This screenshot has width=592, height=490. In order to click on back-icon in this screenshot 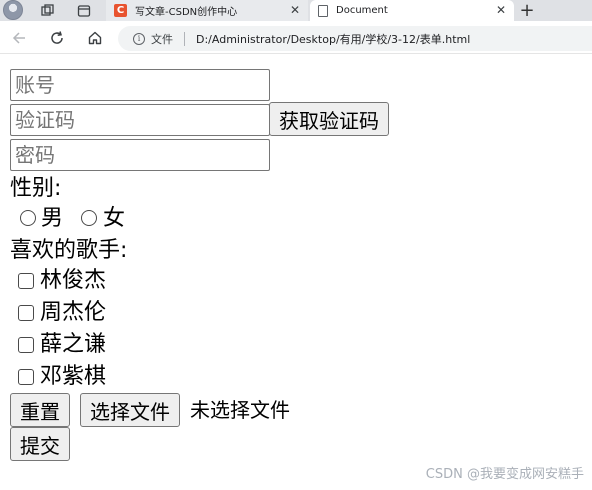, I will do `click(19, 38)`.